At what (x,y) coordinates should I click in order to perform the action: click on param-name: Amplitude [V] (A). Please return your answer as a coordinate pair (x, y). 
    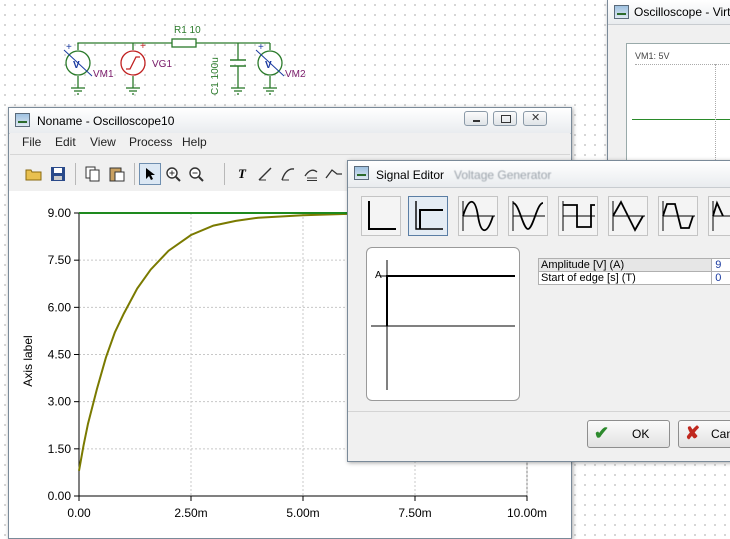
    Looking at the image, I should click on (625, 265).